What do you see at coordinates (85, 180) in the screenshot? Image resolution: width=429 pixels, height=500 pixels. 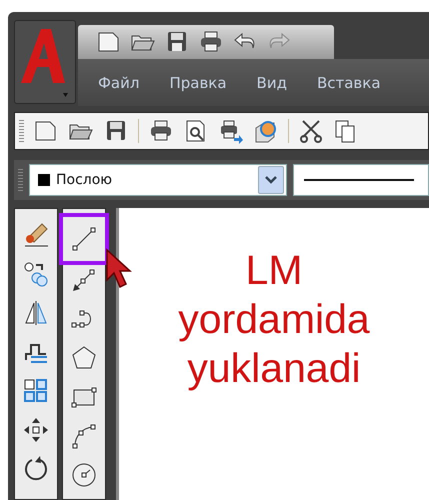 I see `color-value: Послою` at bounding box center [85, 180].